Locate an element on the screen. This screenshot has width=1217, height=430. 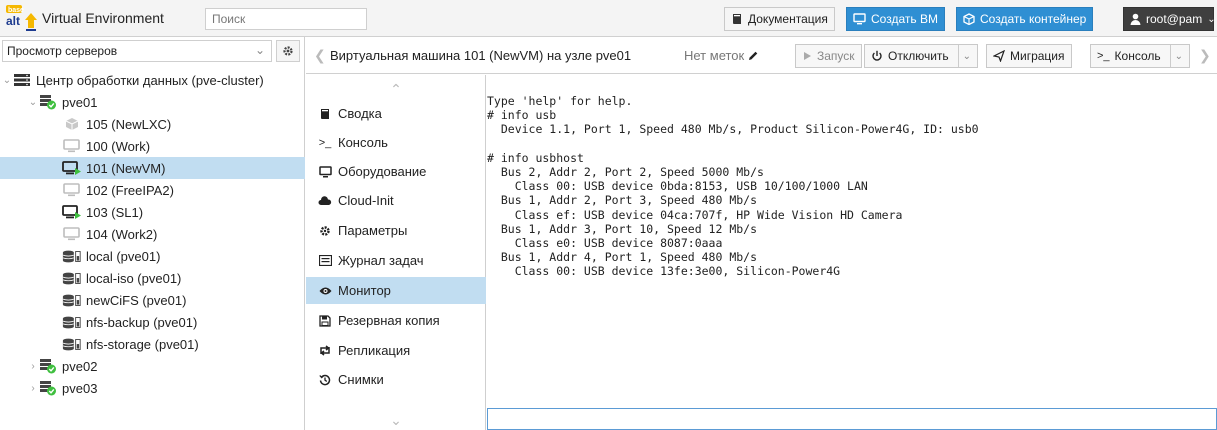
tree-node-label: 102 (FreeIPA2) is located at coordinates (130, 190).